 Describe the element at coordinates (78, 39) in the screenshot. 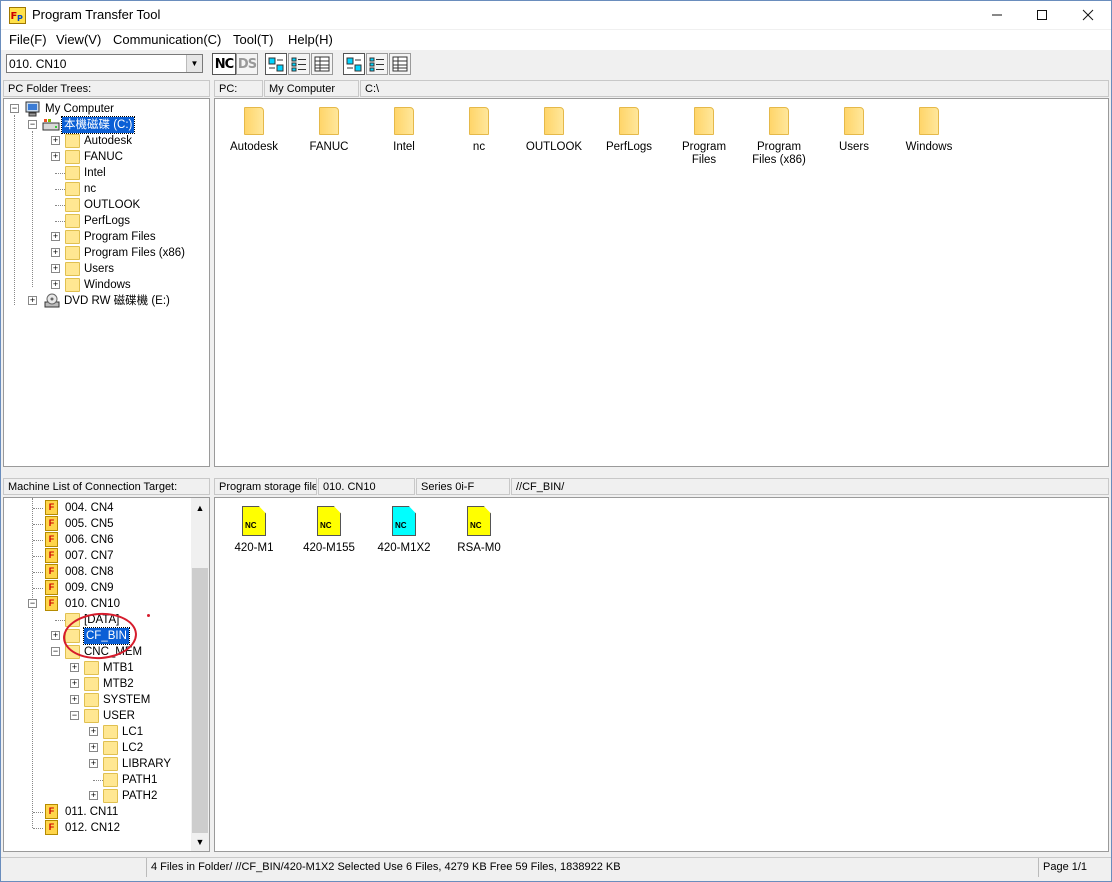

I see `menu-view: View(V)` at that location.